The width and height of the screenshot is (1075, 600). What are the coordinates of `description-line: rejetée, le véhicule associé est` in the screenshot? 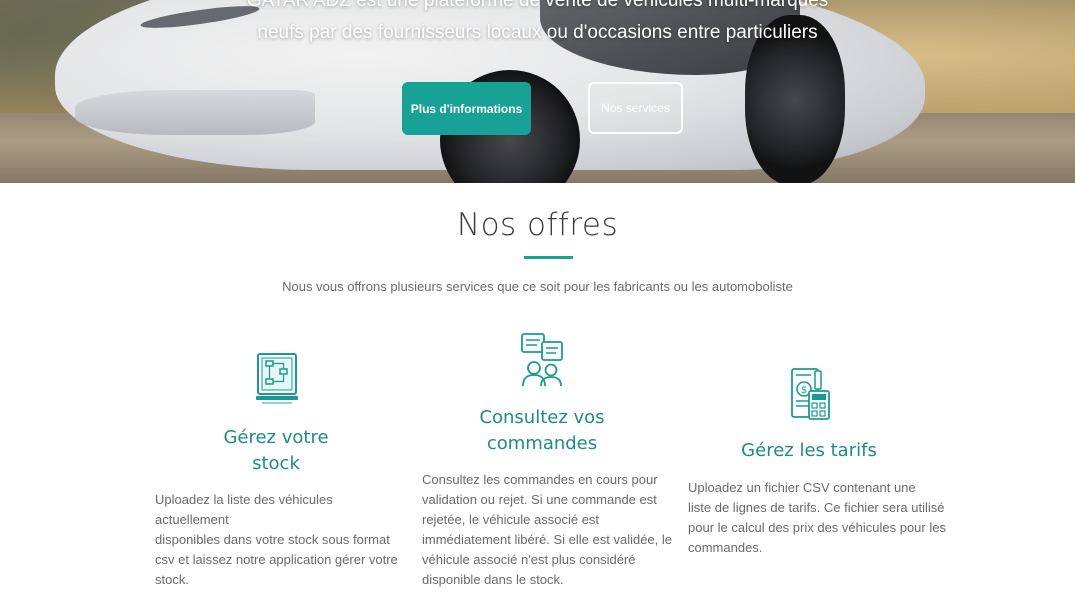 It's located at (511, 519).